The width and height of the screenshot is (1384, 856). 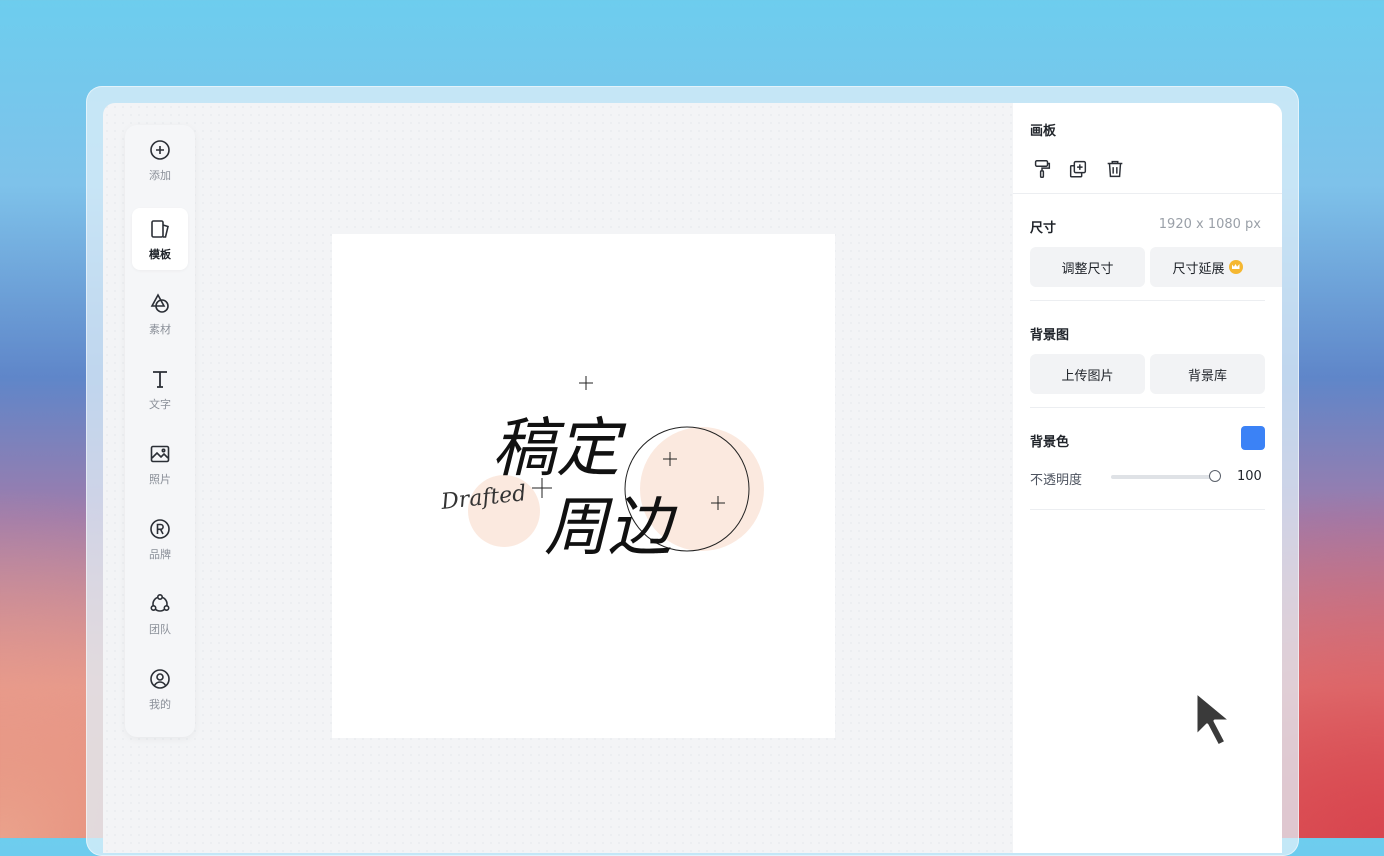 I want to click on background-library-button-label: 背景库, so click(x=1207, y=376).